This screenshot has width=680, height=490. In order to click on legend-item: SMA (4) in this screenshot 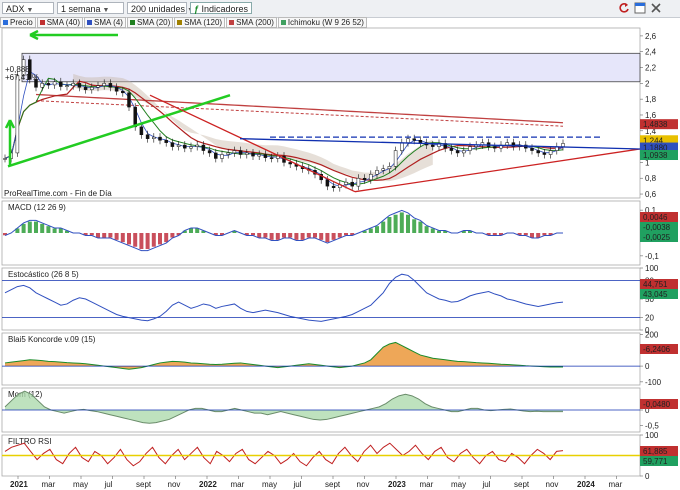, I will do `click(105, 22)`.